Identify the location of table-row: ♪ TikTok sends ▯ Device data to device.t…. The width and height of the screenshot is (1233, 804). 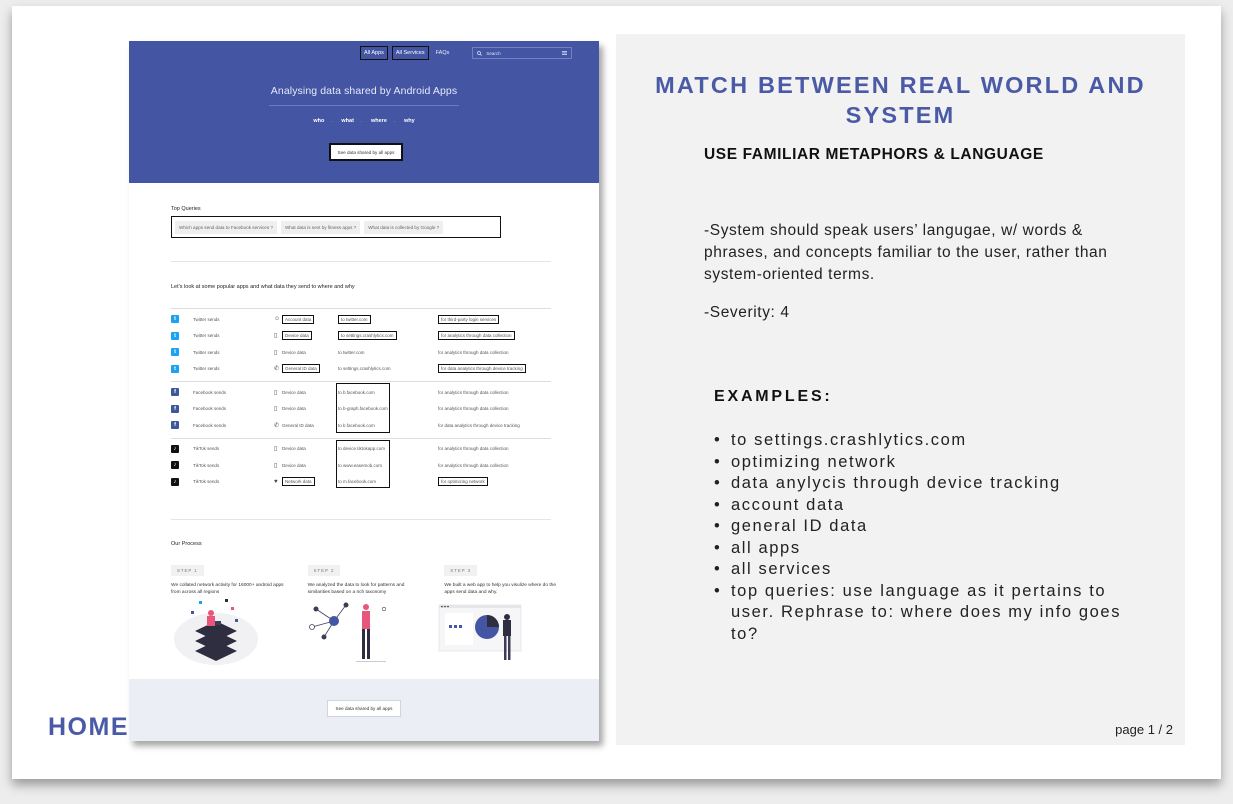
(361, 449).